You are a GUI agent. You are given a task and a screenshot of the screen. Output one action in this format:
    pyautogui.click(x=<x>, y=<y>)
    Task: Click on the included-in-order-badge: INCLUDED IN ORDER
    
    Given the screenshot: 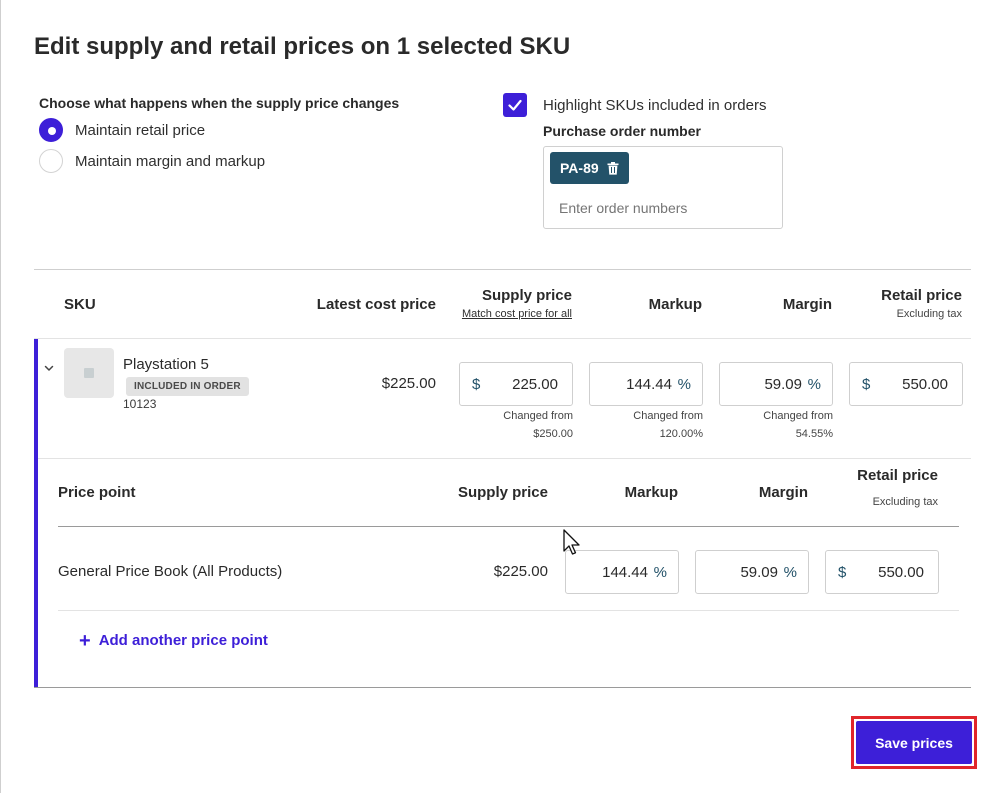 What is the action you would take?
    pyautogui.click(x=187, y=386)
    